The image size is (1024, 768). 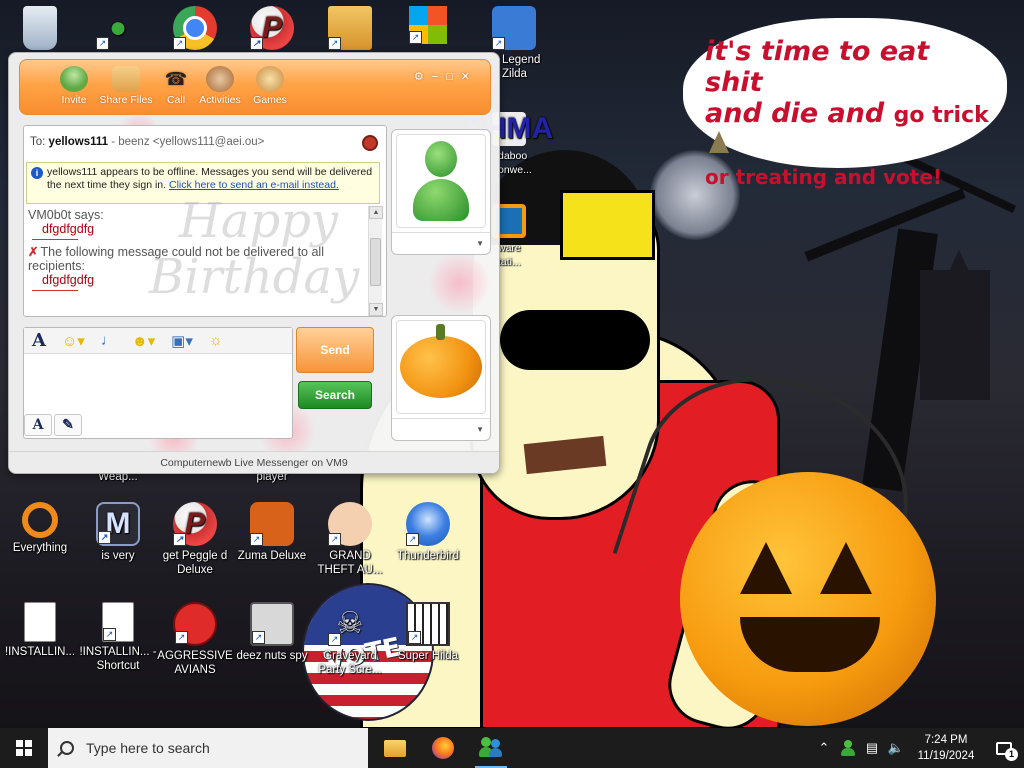 What do you see at coordinates (118, 532) in the screenshot?
I see `desktop-icon-is-very: M ↗ is very` at bounding box center [118, 532].